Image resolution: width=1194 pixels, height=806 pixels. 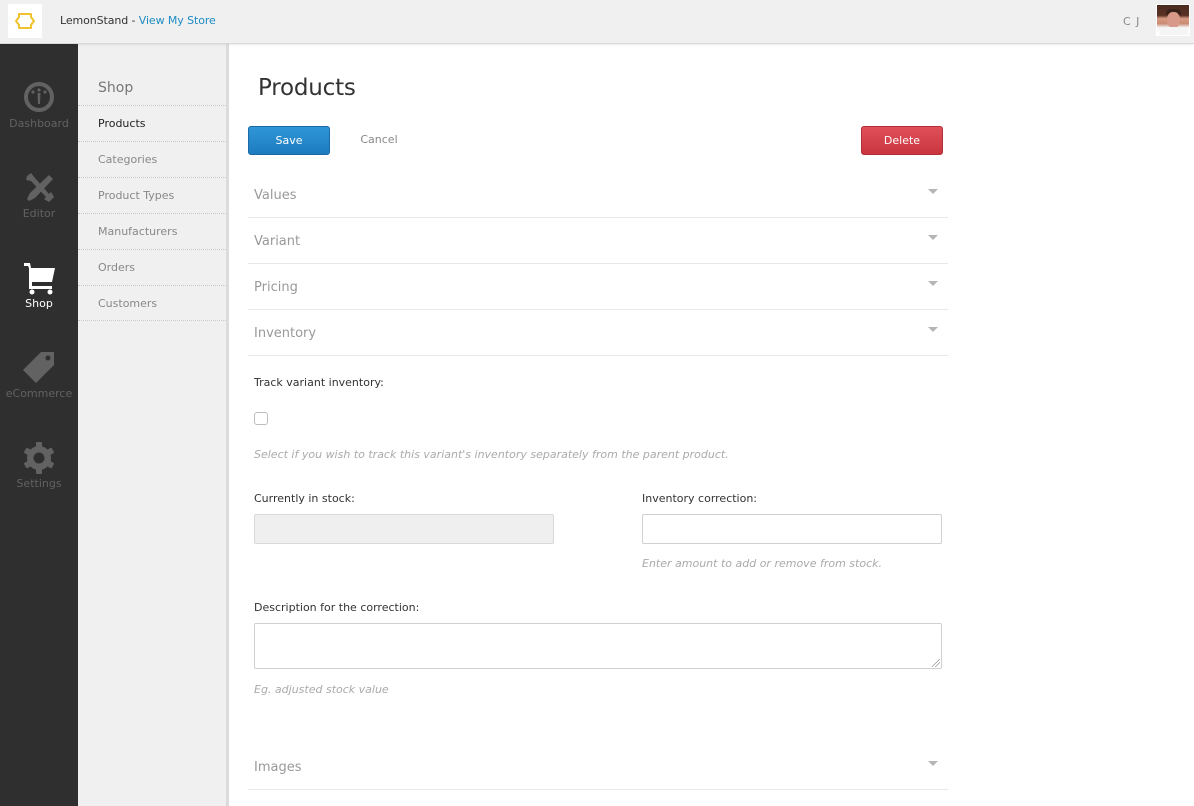 What do you see at coordinates (40, 187) in the screenshot?
I see `tools-wrench-pencil-icon` at bounding box center [40, 187].